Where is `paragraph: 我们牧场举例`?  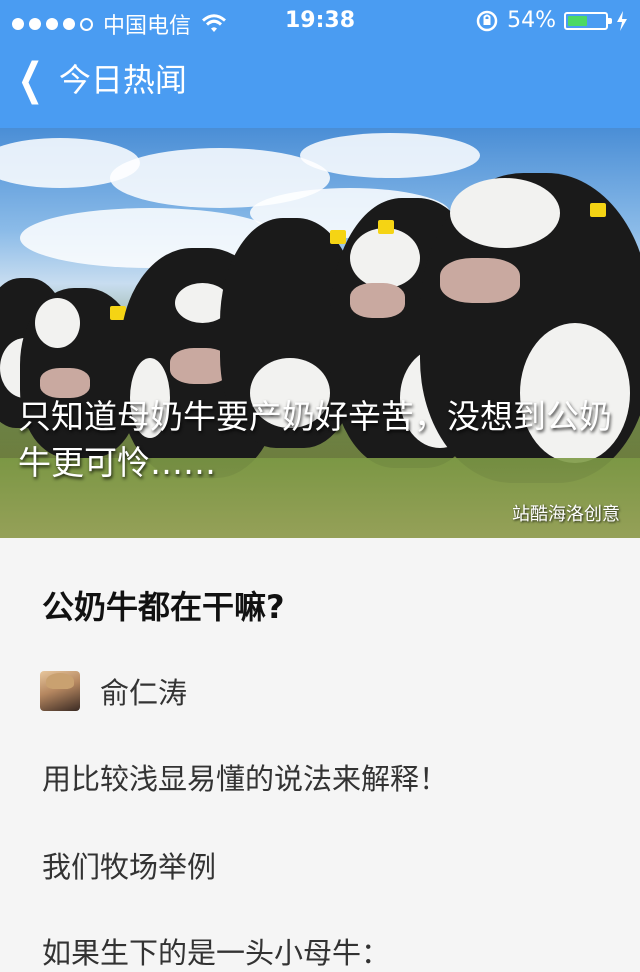 paragraph: 我们牧场举例 is located at coordinates (129, 867).